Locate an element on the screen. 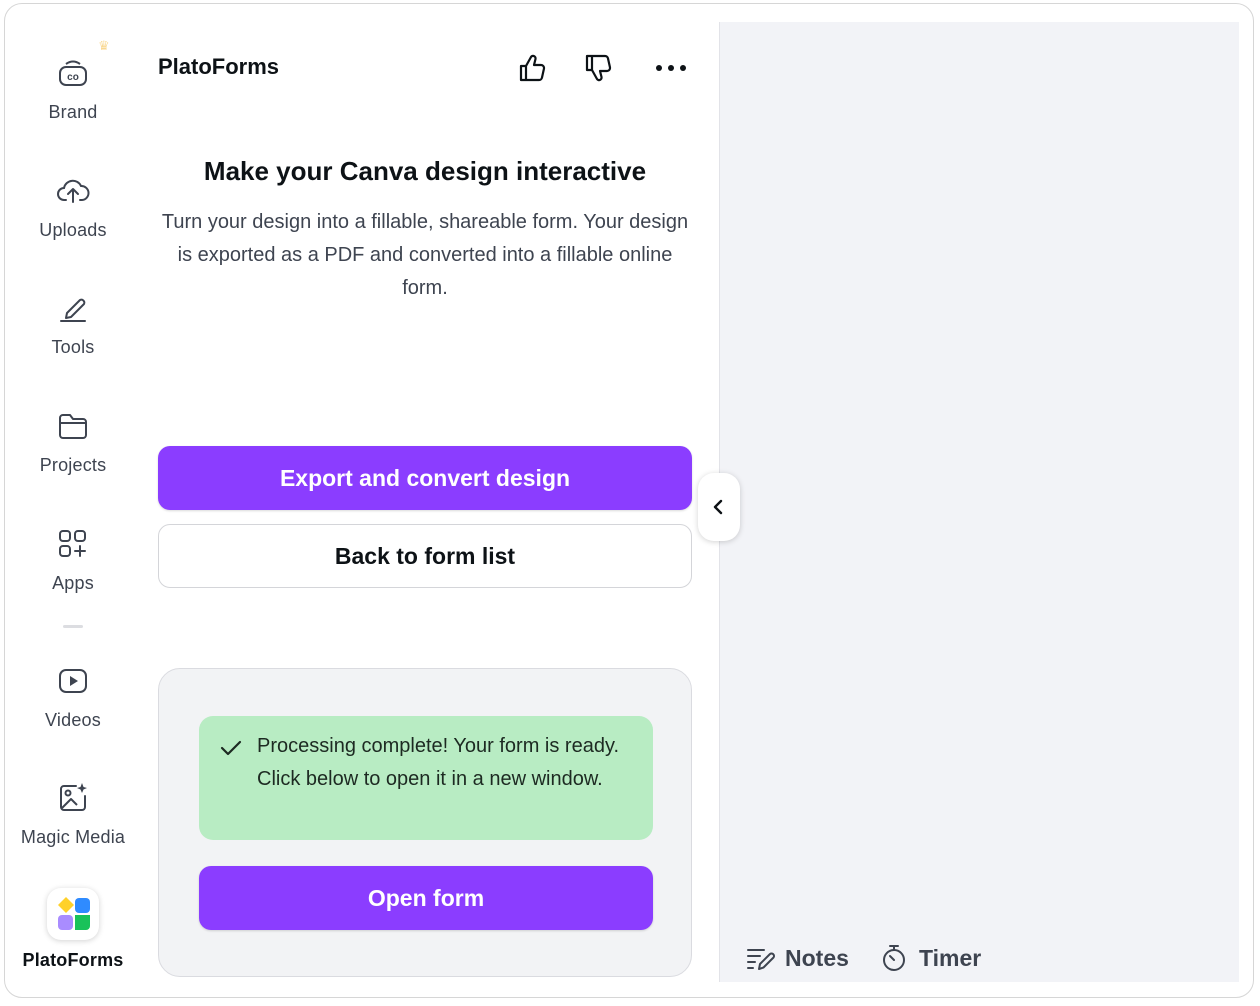 The image size is (1260, 1006). rail-label: PlatoForms is located at coordinates (73, 960).